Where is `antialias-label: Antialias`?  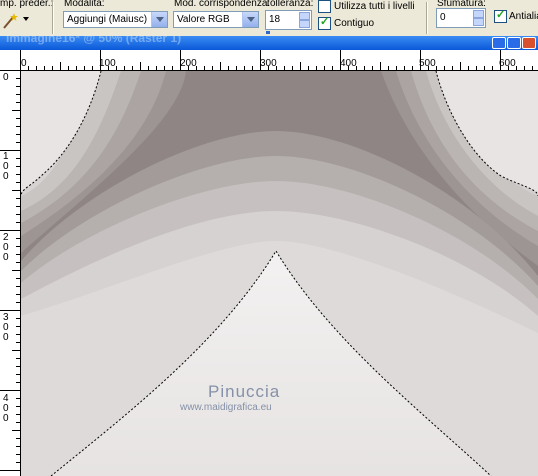
antialias-label: Antialias is located at coordinates (523, 16).